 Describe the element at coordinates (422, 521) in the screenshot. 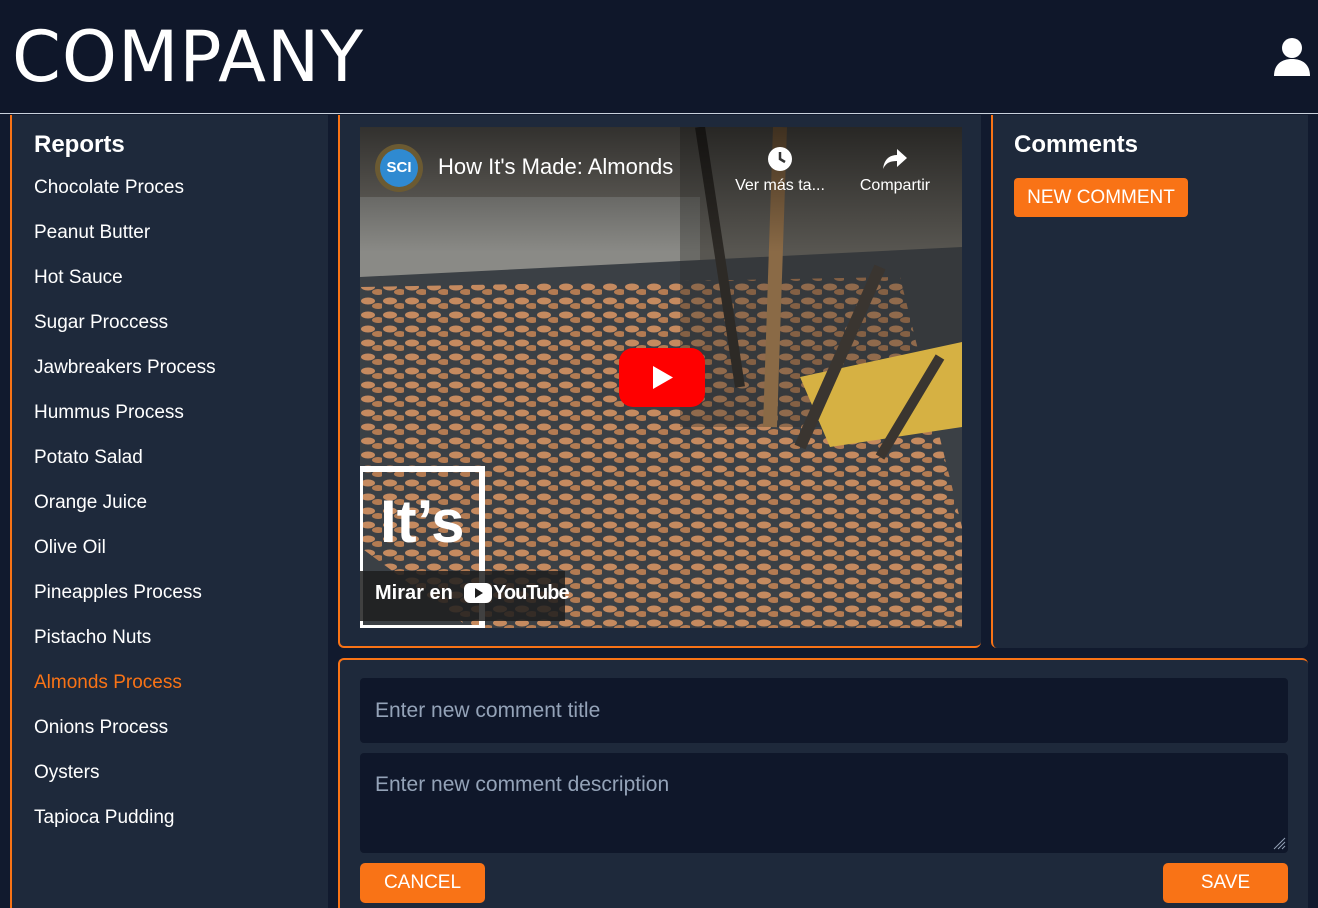

I see `overlay-text: It’s` at that location.